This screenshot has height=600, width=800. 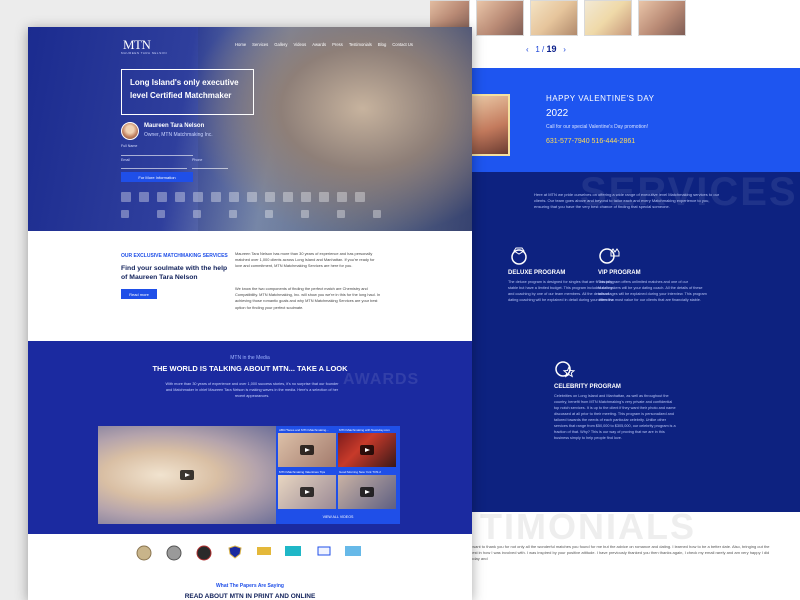 I want to click on vip-title: VIP PROGRAM, so click(x=619, y=273).